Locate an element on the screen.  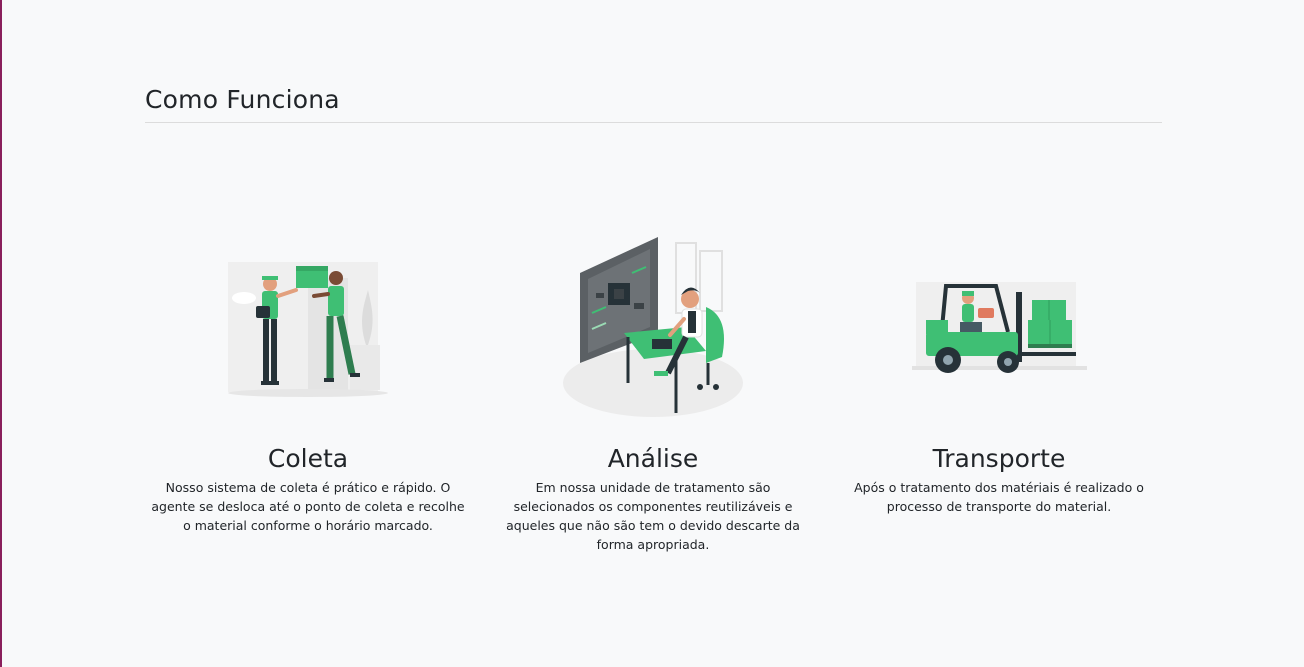
section-title: Como Funciona is located at coordinates (242, 99).